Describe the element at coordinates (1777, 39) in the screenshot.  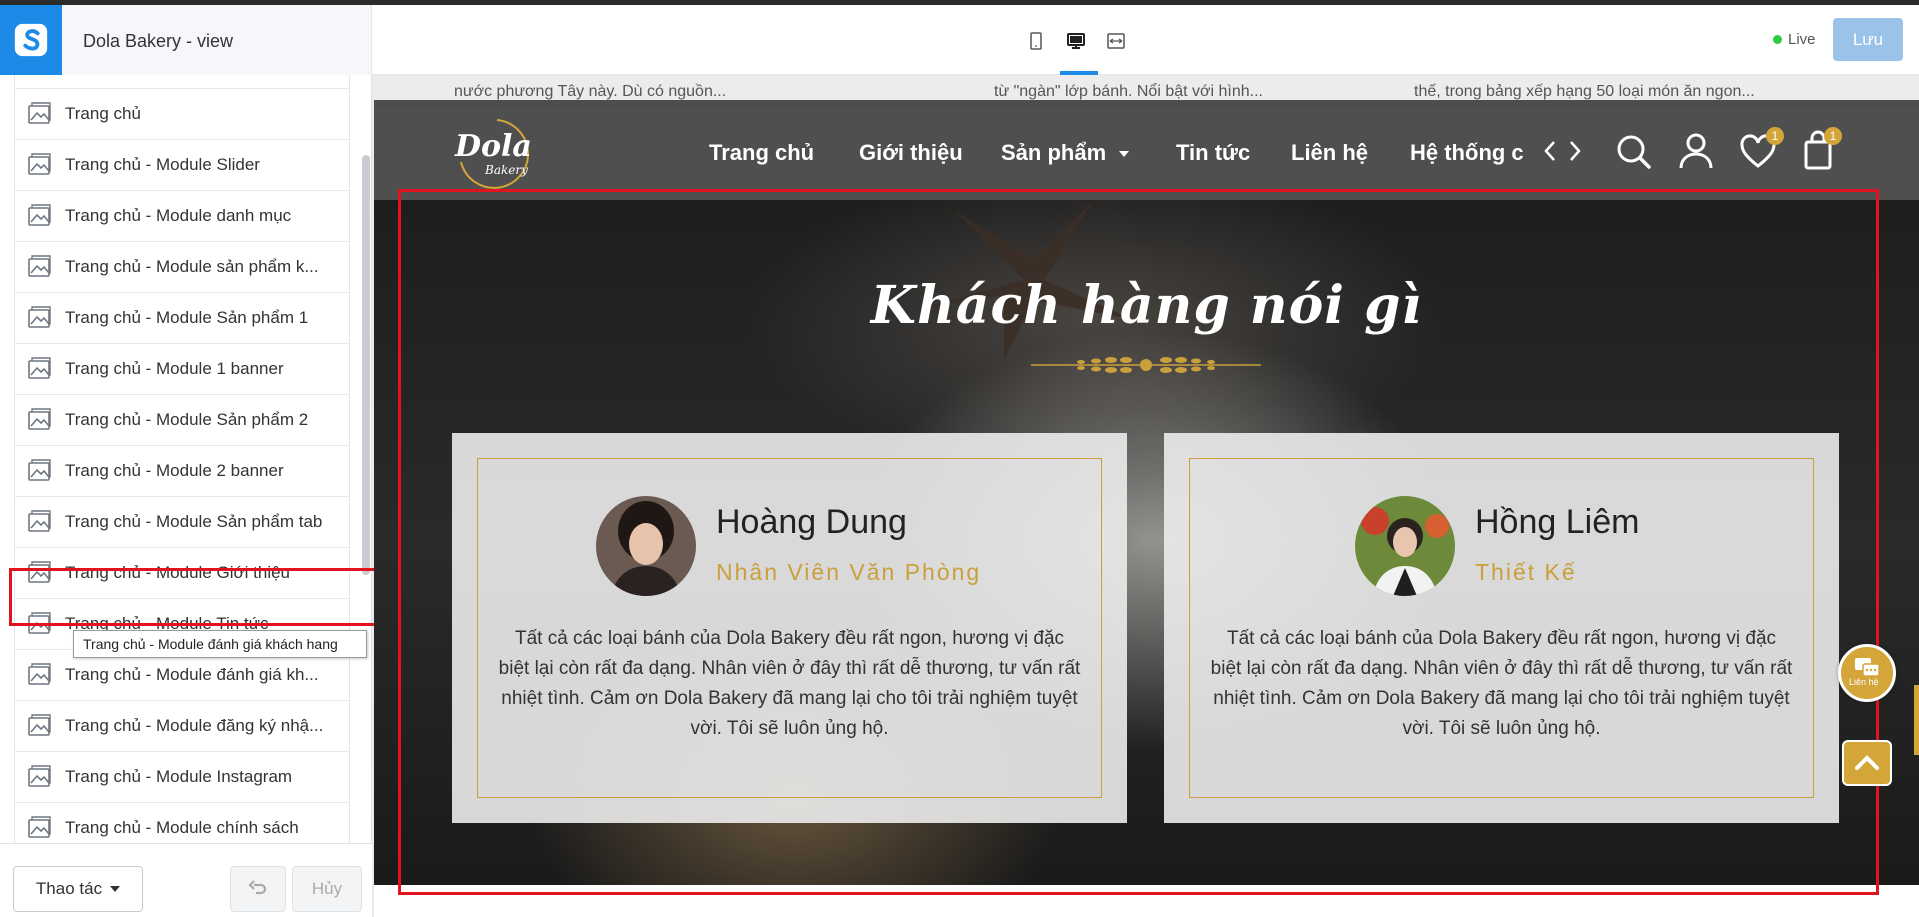
I see `live-dot-icon` at that location.